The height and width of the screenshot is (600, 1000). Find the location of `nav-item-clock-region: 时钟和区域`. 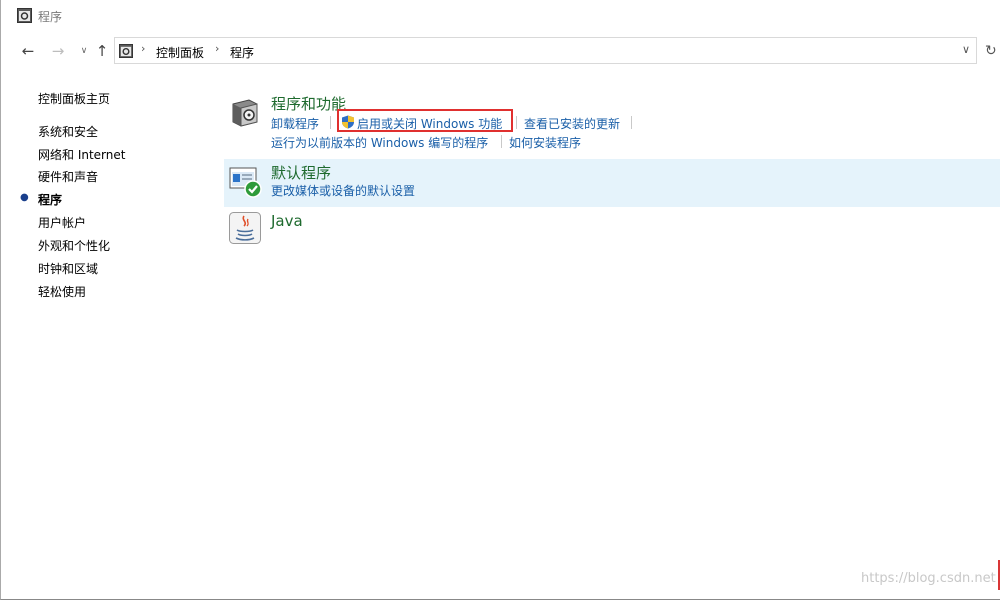

nav-item-clock-region: 时钟和区域 is located at coordinates (68, 268).